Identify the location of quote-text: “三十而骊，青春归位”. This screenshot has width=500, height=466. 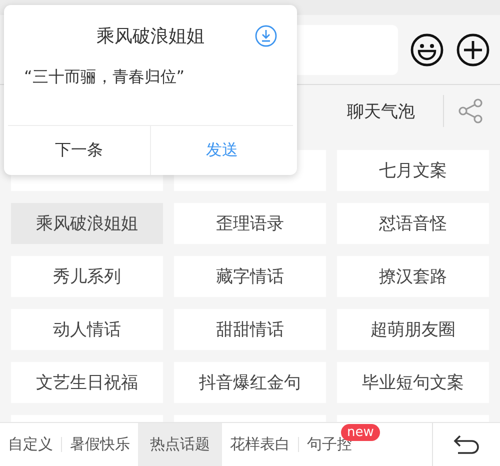
(104, 77).